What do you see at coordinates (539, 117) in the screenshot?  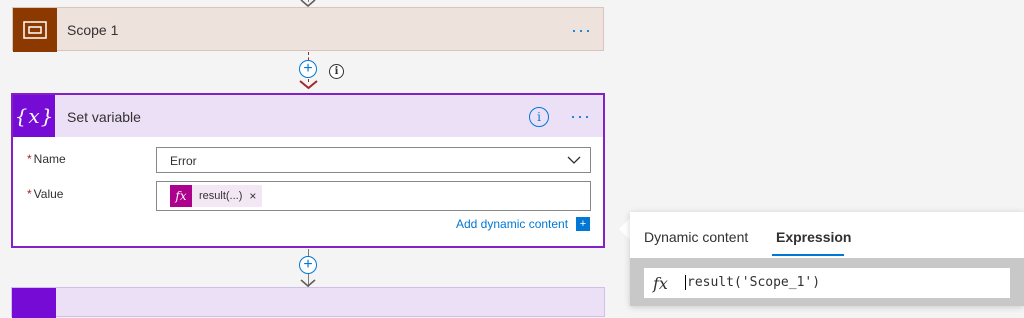 I see `set-variable-info-icon: i` at bounding box center [539, 117].